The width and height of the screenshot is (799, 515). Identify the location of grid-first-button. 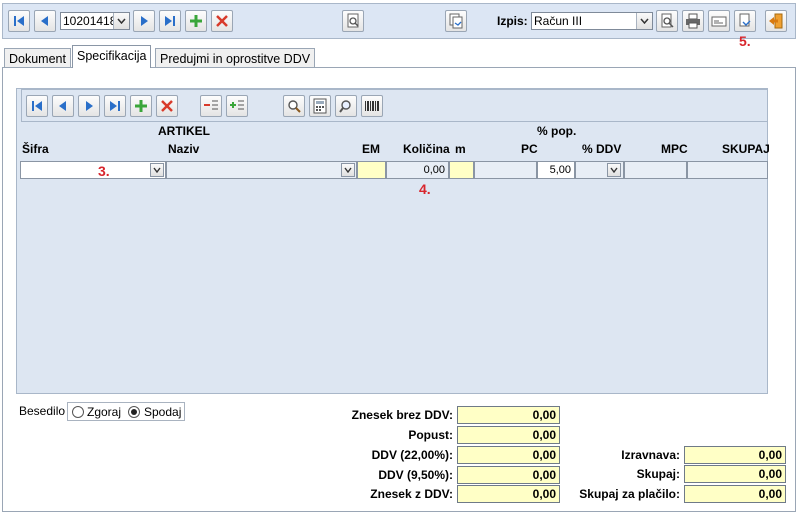
(37, 106).